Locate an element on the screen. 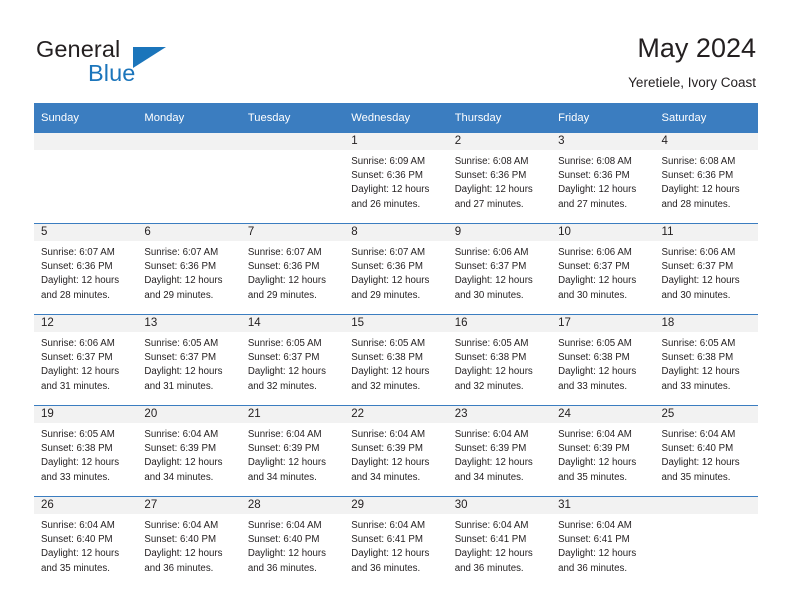 Image resolution: width=792 pixels, height=612 pixels. day-number: 24 is located at coordinates (603, 414).